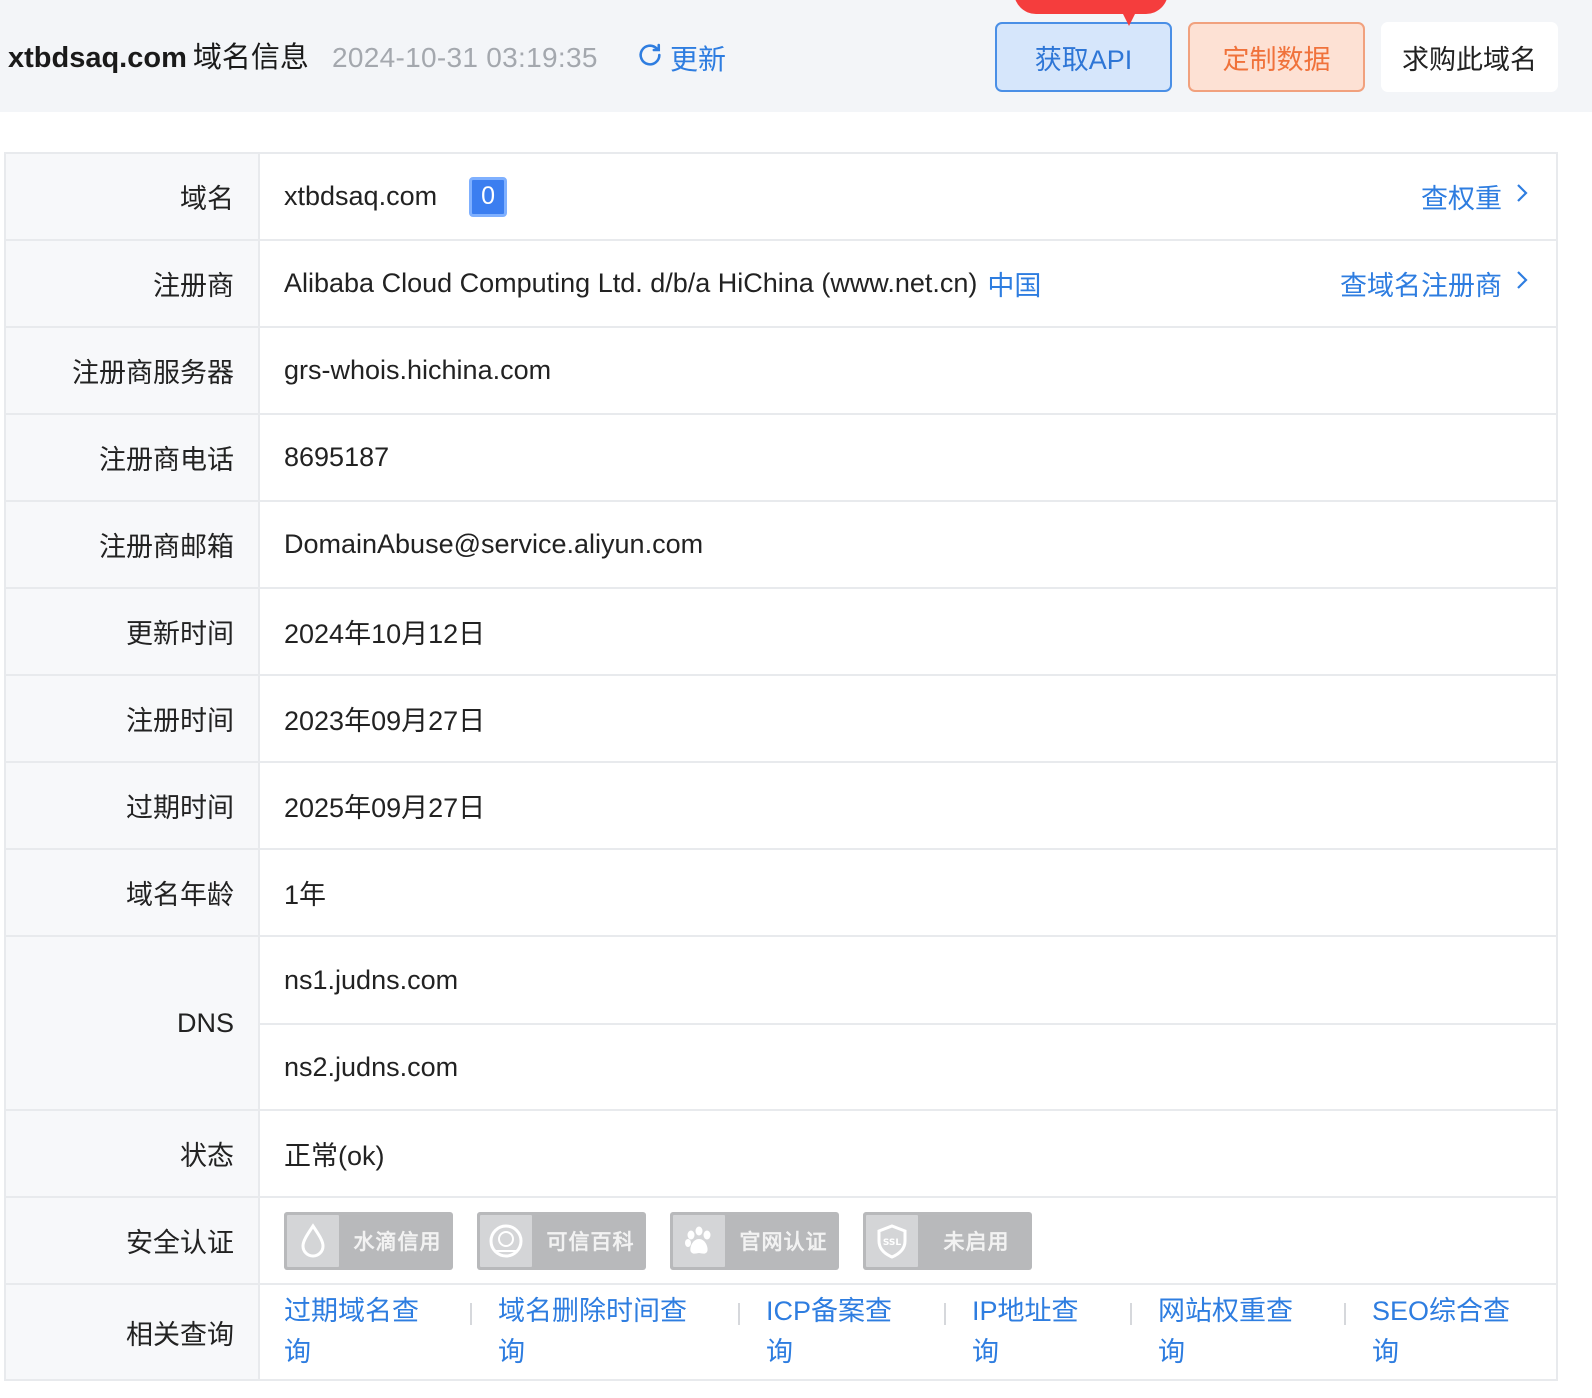  What do you see at coordinates (908, 544) in the screenshot?
I see `registrar-email-value: DomainAbuse@service.aliyun.com` at bounding box center [908, 544].